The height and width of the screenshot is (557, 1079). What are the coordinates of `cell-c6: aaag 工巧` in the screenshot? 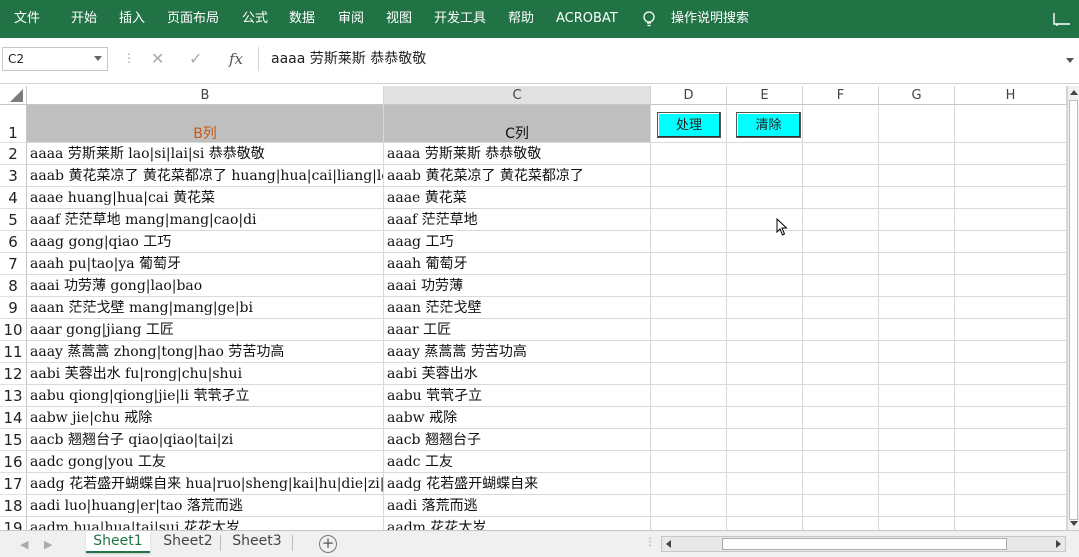 It's located at (517, 242).